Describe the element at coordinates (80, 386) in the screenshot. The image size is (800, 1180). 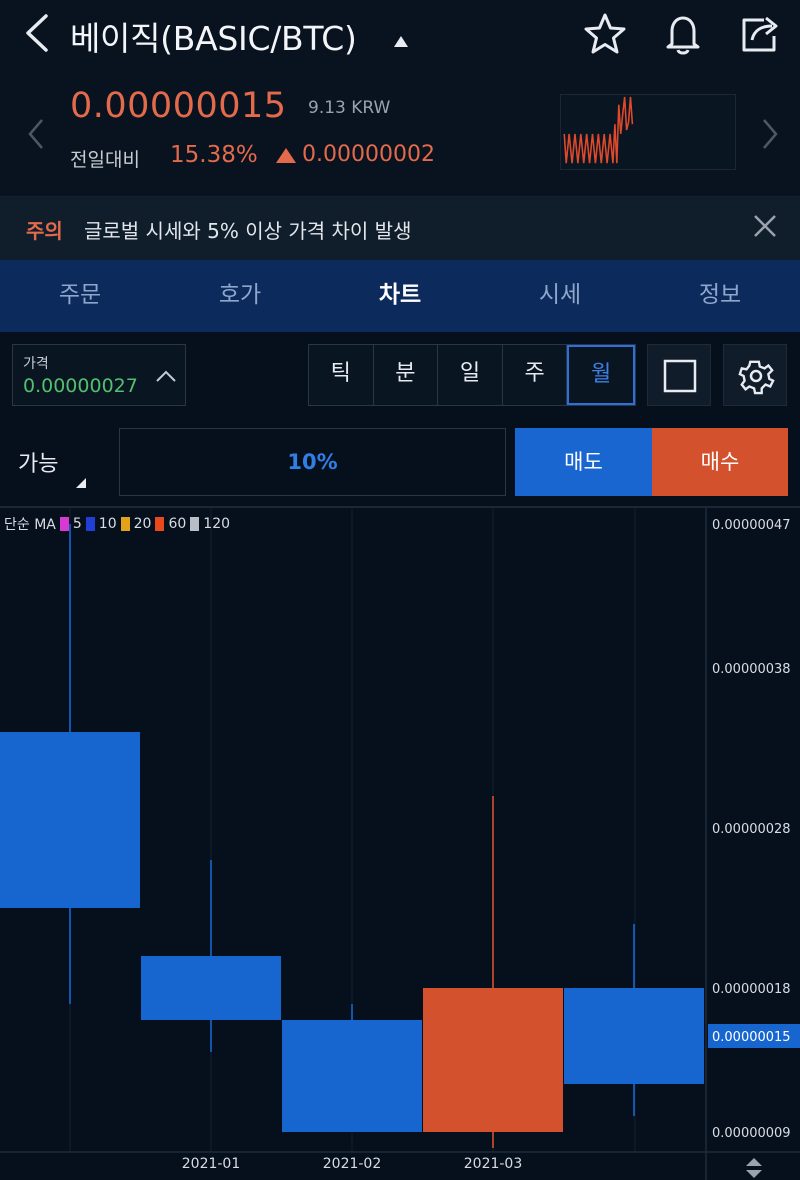
I see `price-selector-value: 0.00000027` at that location.